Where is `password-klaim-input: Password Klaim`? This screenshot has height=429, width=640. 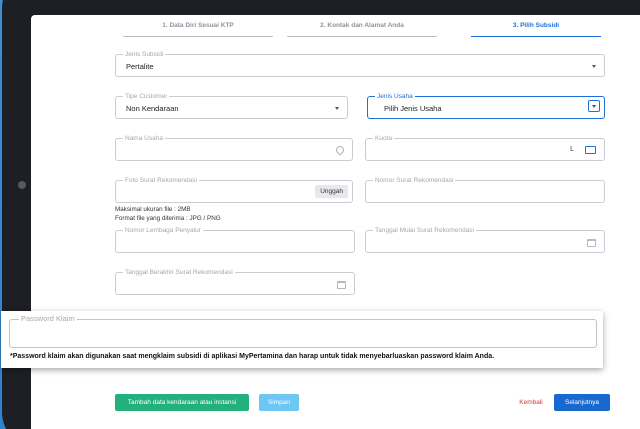
password-klaim-input: Password Klaim is located at coordinates (303, 331).